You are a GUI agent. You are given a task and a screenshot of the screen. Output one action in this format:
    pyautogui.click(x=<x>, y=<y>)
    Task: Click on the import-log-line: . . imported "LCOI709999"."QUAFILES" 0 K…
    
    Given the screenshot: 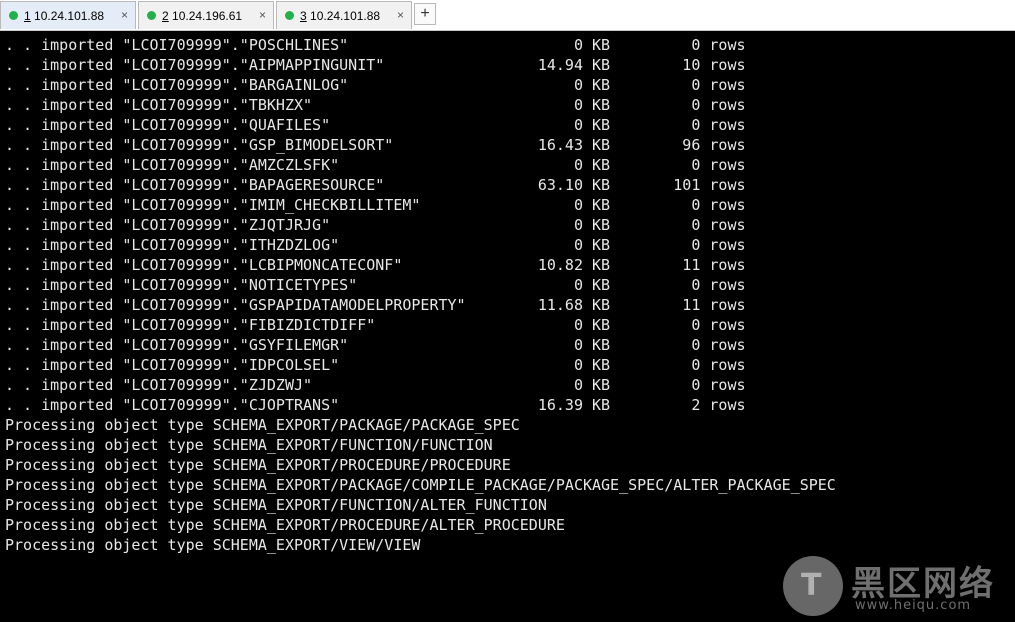 What is the action you would take?
    pyautogui.click(x=375, y=125)
    